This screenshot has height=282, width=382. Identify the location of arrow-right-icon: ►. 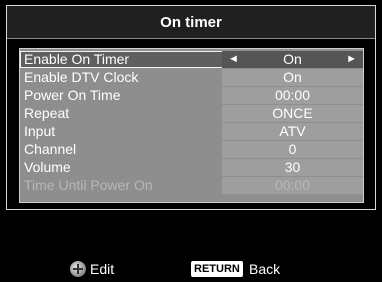
(351, 59).